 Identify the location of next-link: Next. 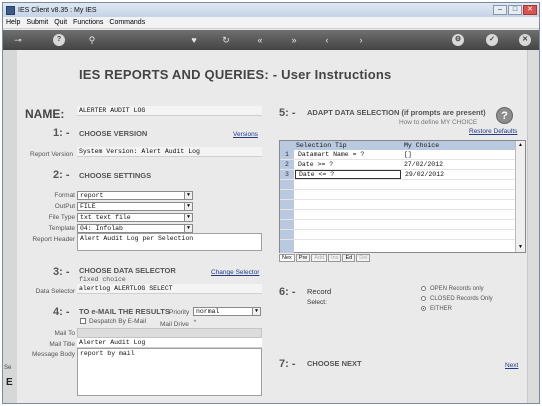
(511, 365).